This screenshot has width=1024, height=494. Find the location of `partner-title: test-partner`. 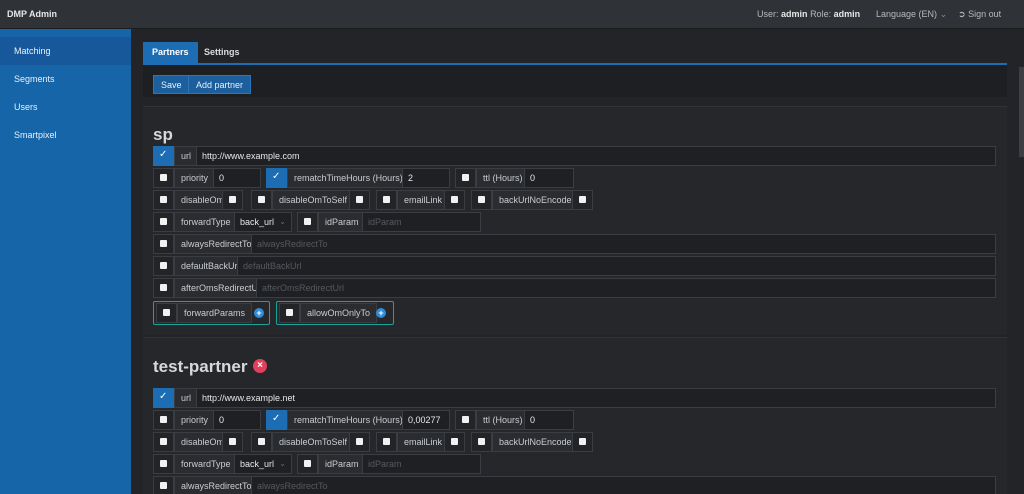

partner-title: test-partner is located at coordinates (200, 366).